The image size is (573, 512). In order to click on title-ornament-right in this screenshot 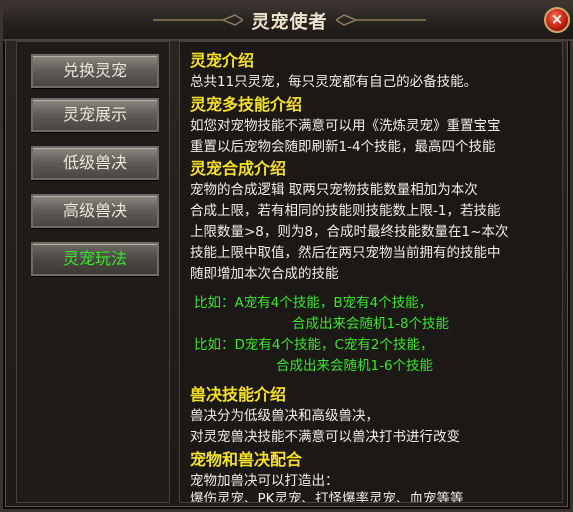, I will do `click(381, 20)`.